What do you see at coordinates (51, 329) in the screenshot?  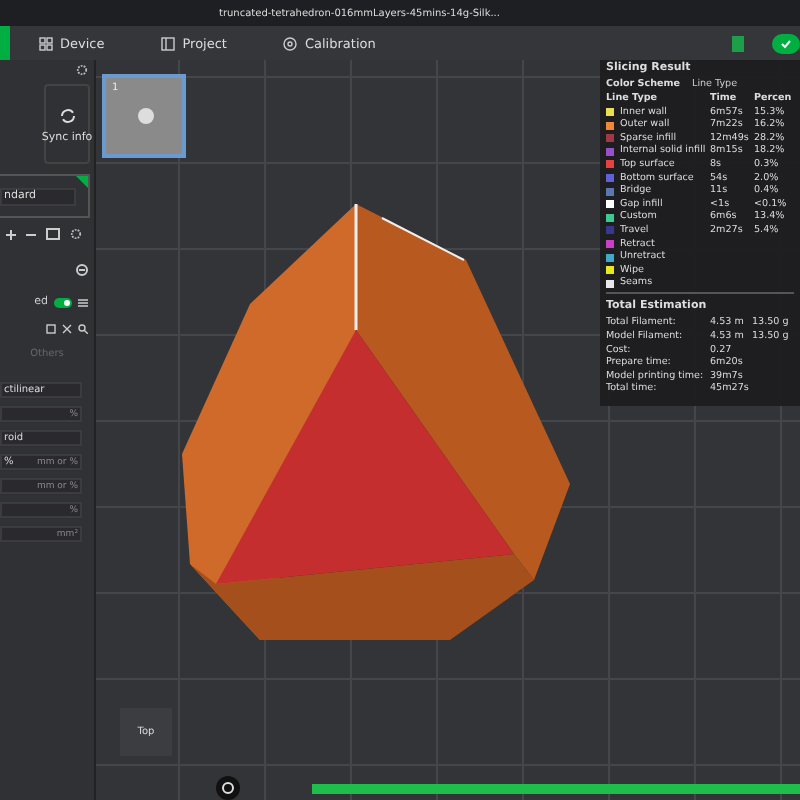 I see `save-icon` at bounding box center [51, 329].